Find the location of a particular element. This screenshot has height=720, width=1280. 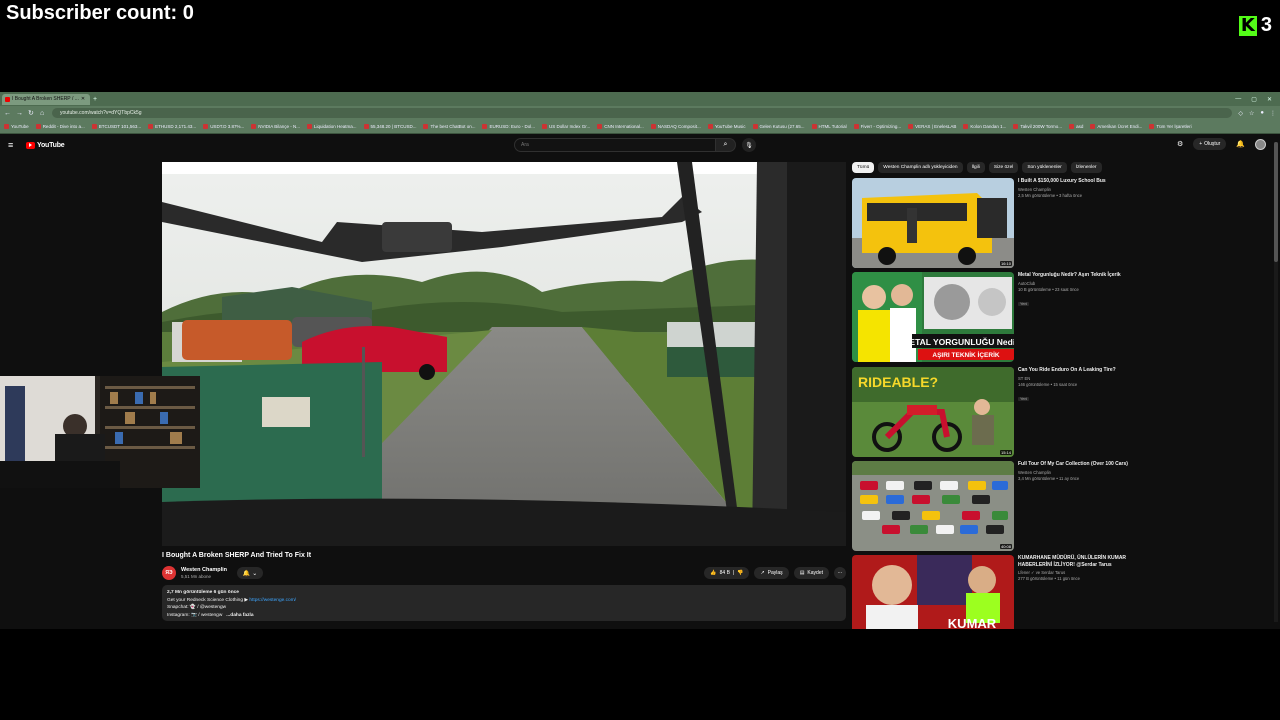

subscribed-bell-button: 🔔 ⌄ is located at coordinates (250, 573).